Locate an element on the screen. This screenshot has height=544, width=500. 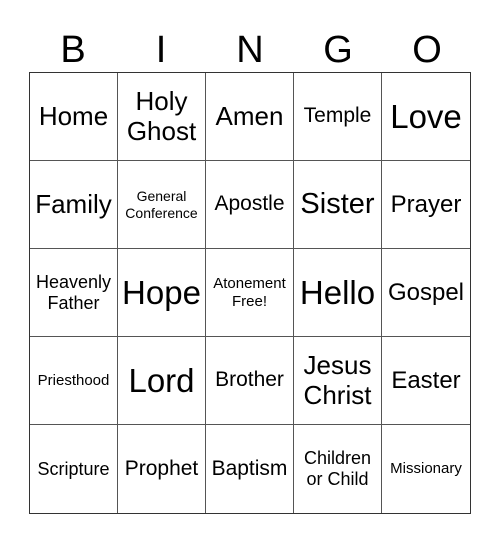
bingo-cell: Children or Child is located at coordinates (338, 469).